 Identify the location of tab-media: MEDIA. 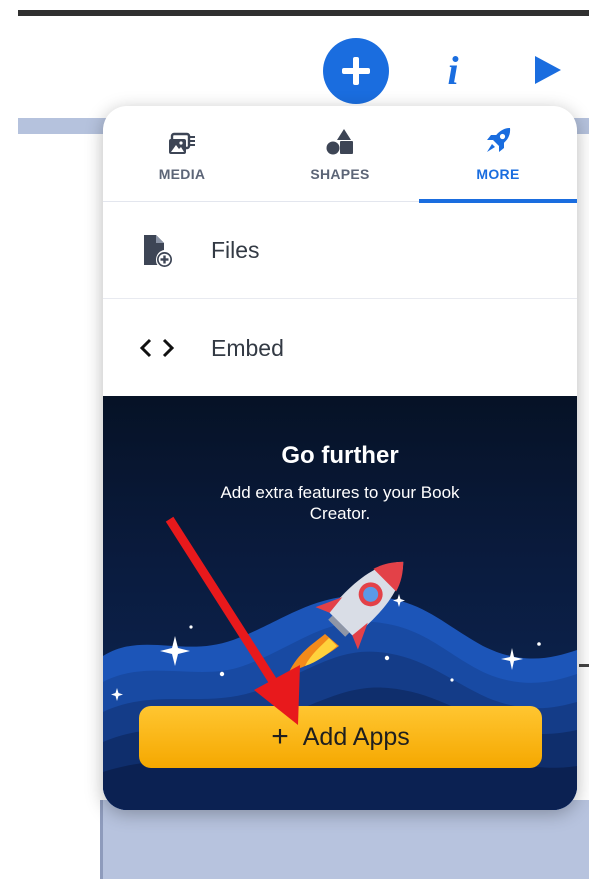
(182, 154).